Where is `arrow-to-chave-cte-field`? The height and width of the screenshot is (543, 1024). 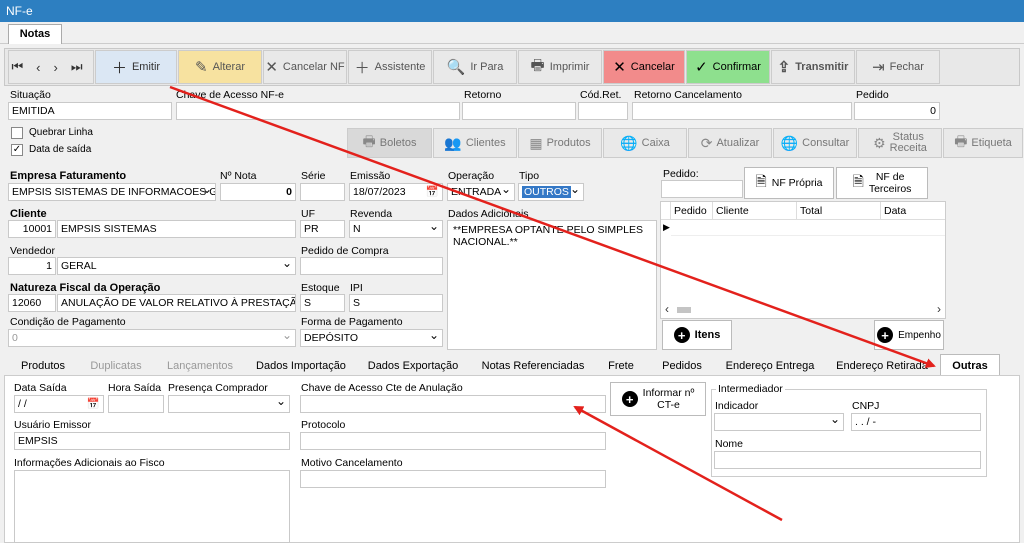 arrow-to-chave-cte-field is located at coordinates (678, 463).